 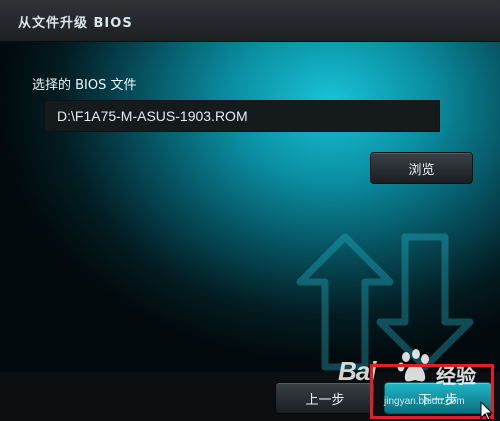 What do you see at coordinates (385, 302) in the screenshot?
I see `upload-download-arrows-icon` at bounding box center [385, 302].